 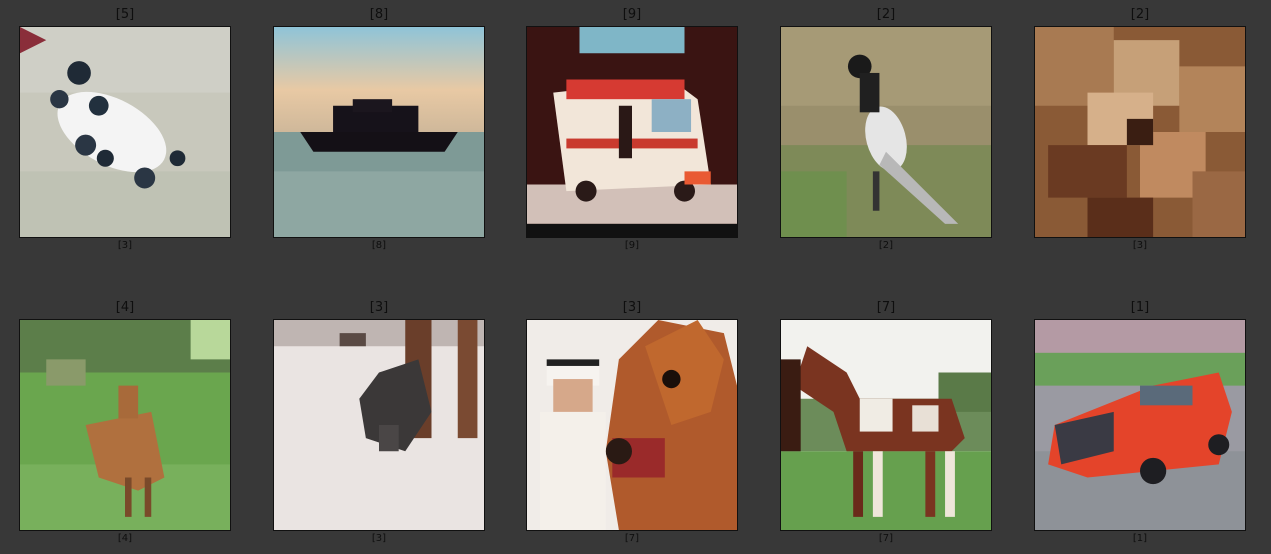 I want to click on horse-image, so click(x=886, y=425).